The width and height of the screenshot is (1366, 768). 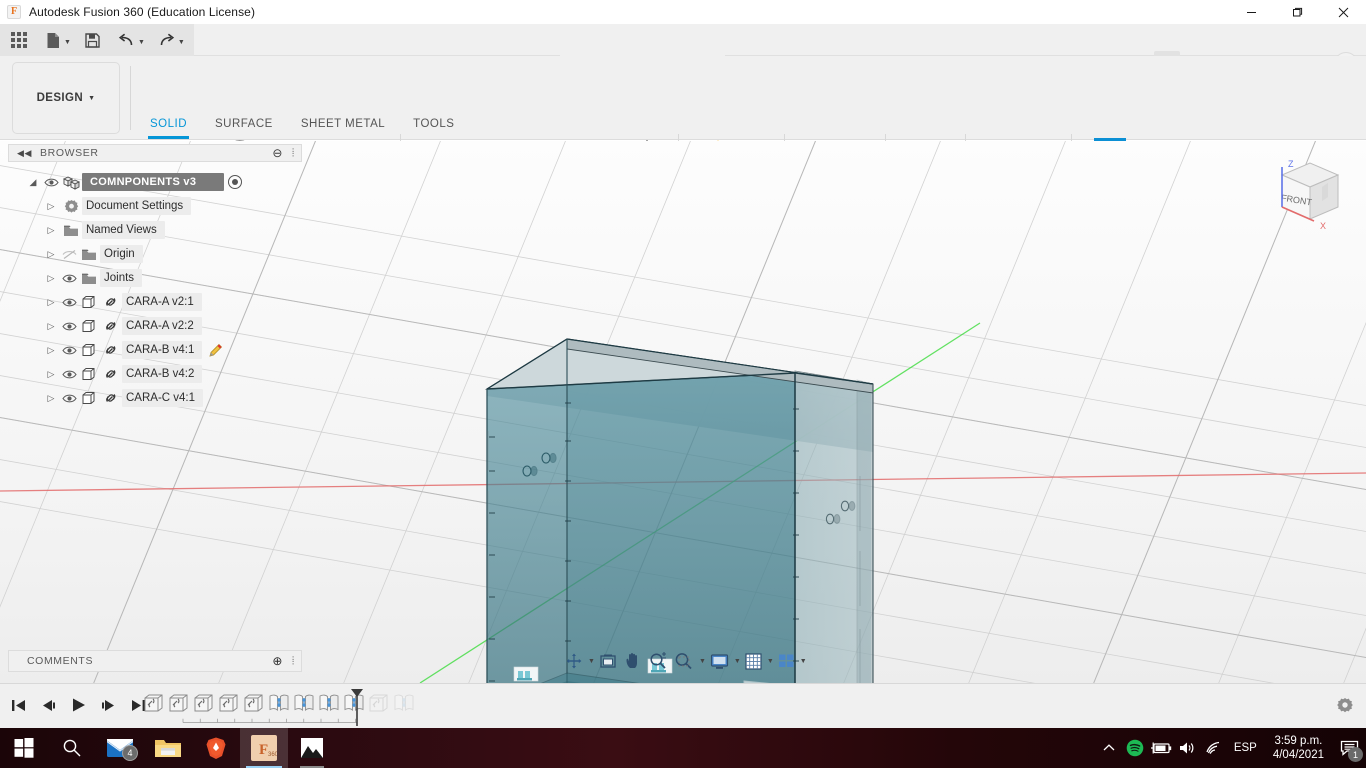 What do you see at coordinates (1245, 748) in the screenshot?
I see `input-language: ESP` at bounding box center [1245, 748].